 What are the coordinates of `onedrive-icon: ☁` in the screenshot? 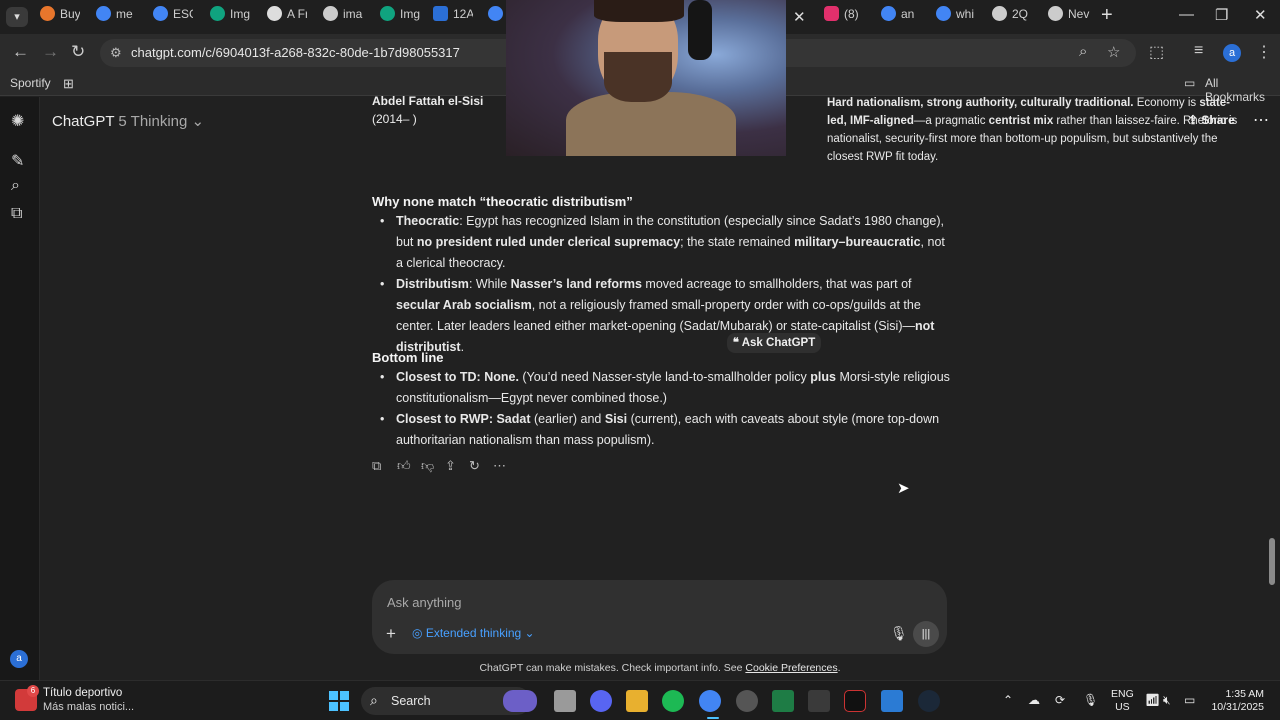 It's located at (1034, 700).